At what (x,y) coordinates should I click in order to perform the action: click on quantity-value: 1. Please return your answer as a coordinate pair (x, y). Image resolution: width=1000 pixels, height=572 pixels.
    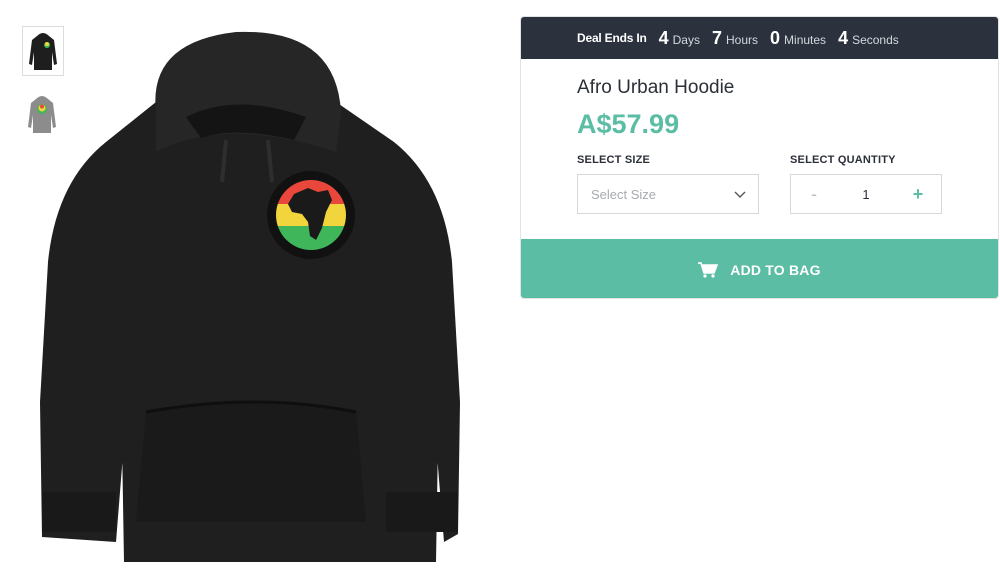
    Looking at the image, I should click on (865, 194).